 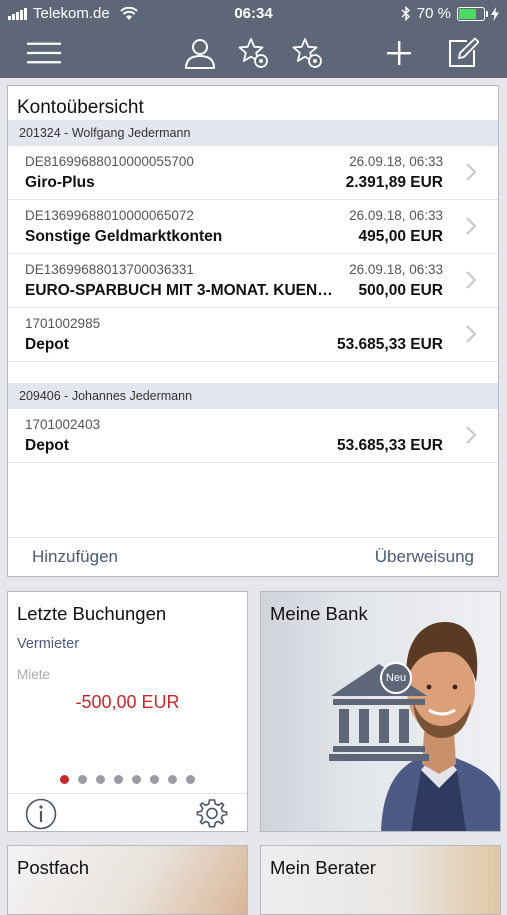 What do you see at coordinates (380, 880) in the screenshot?
I see `advisor-tile: Mein Berater` at bounding box center [380, 880].